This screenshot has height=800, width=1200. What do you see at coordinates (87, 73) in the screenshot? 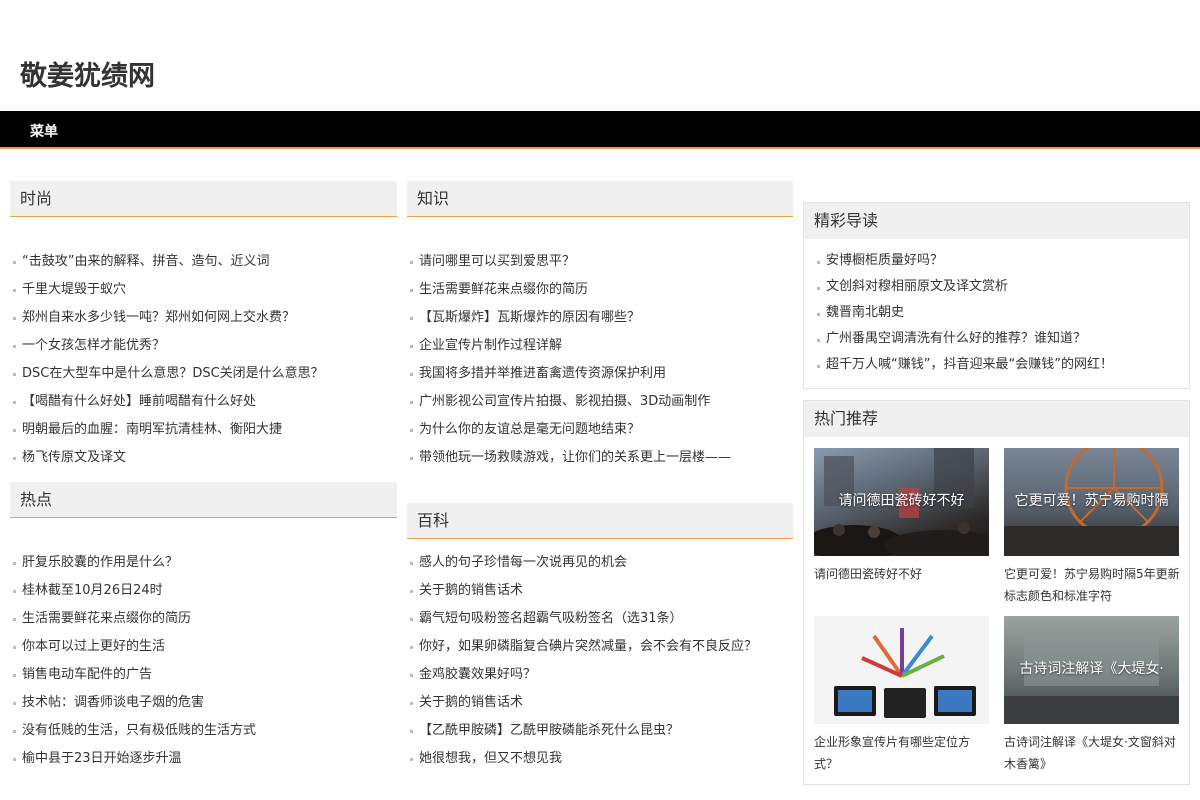
I see `site-title: 敬姜犹绩网` at bounding box center [87, 73].